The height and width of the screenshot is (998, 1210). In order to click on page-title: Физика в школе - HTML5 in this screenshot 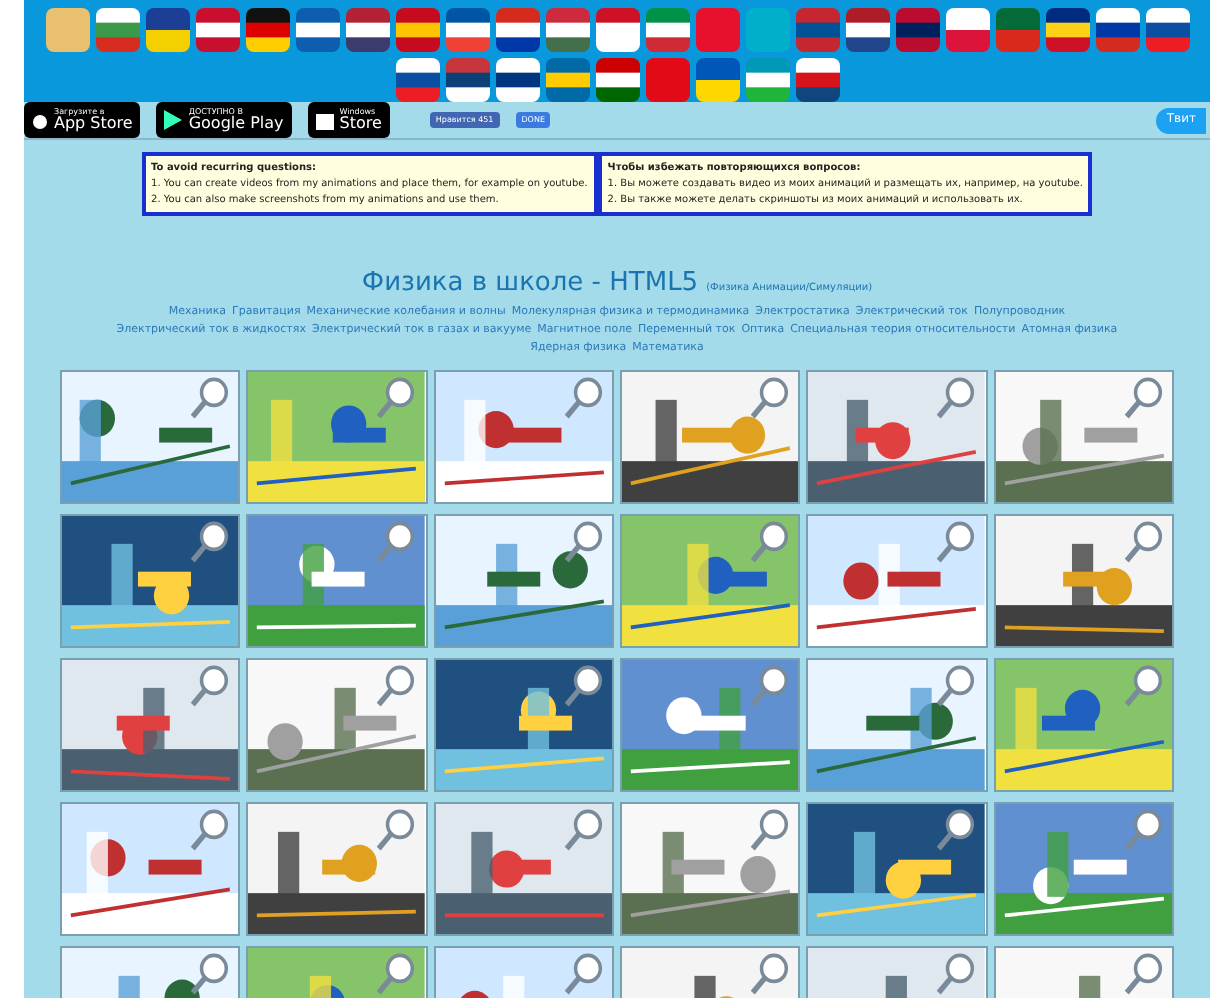, I will do `click(530, 284)`.